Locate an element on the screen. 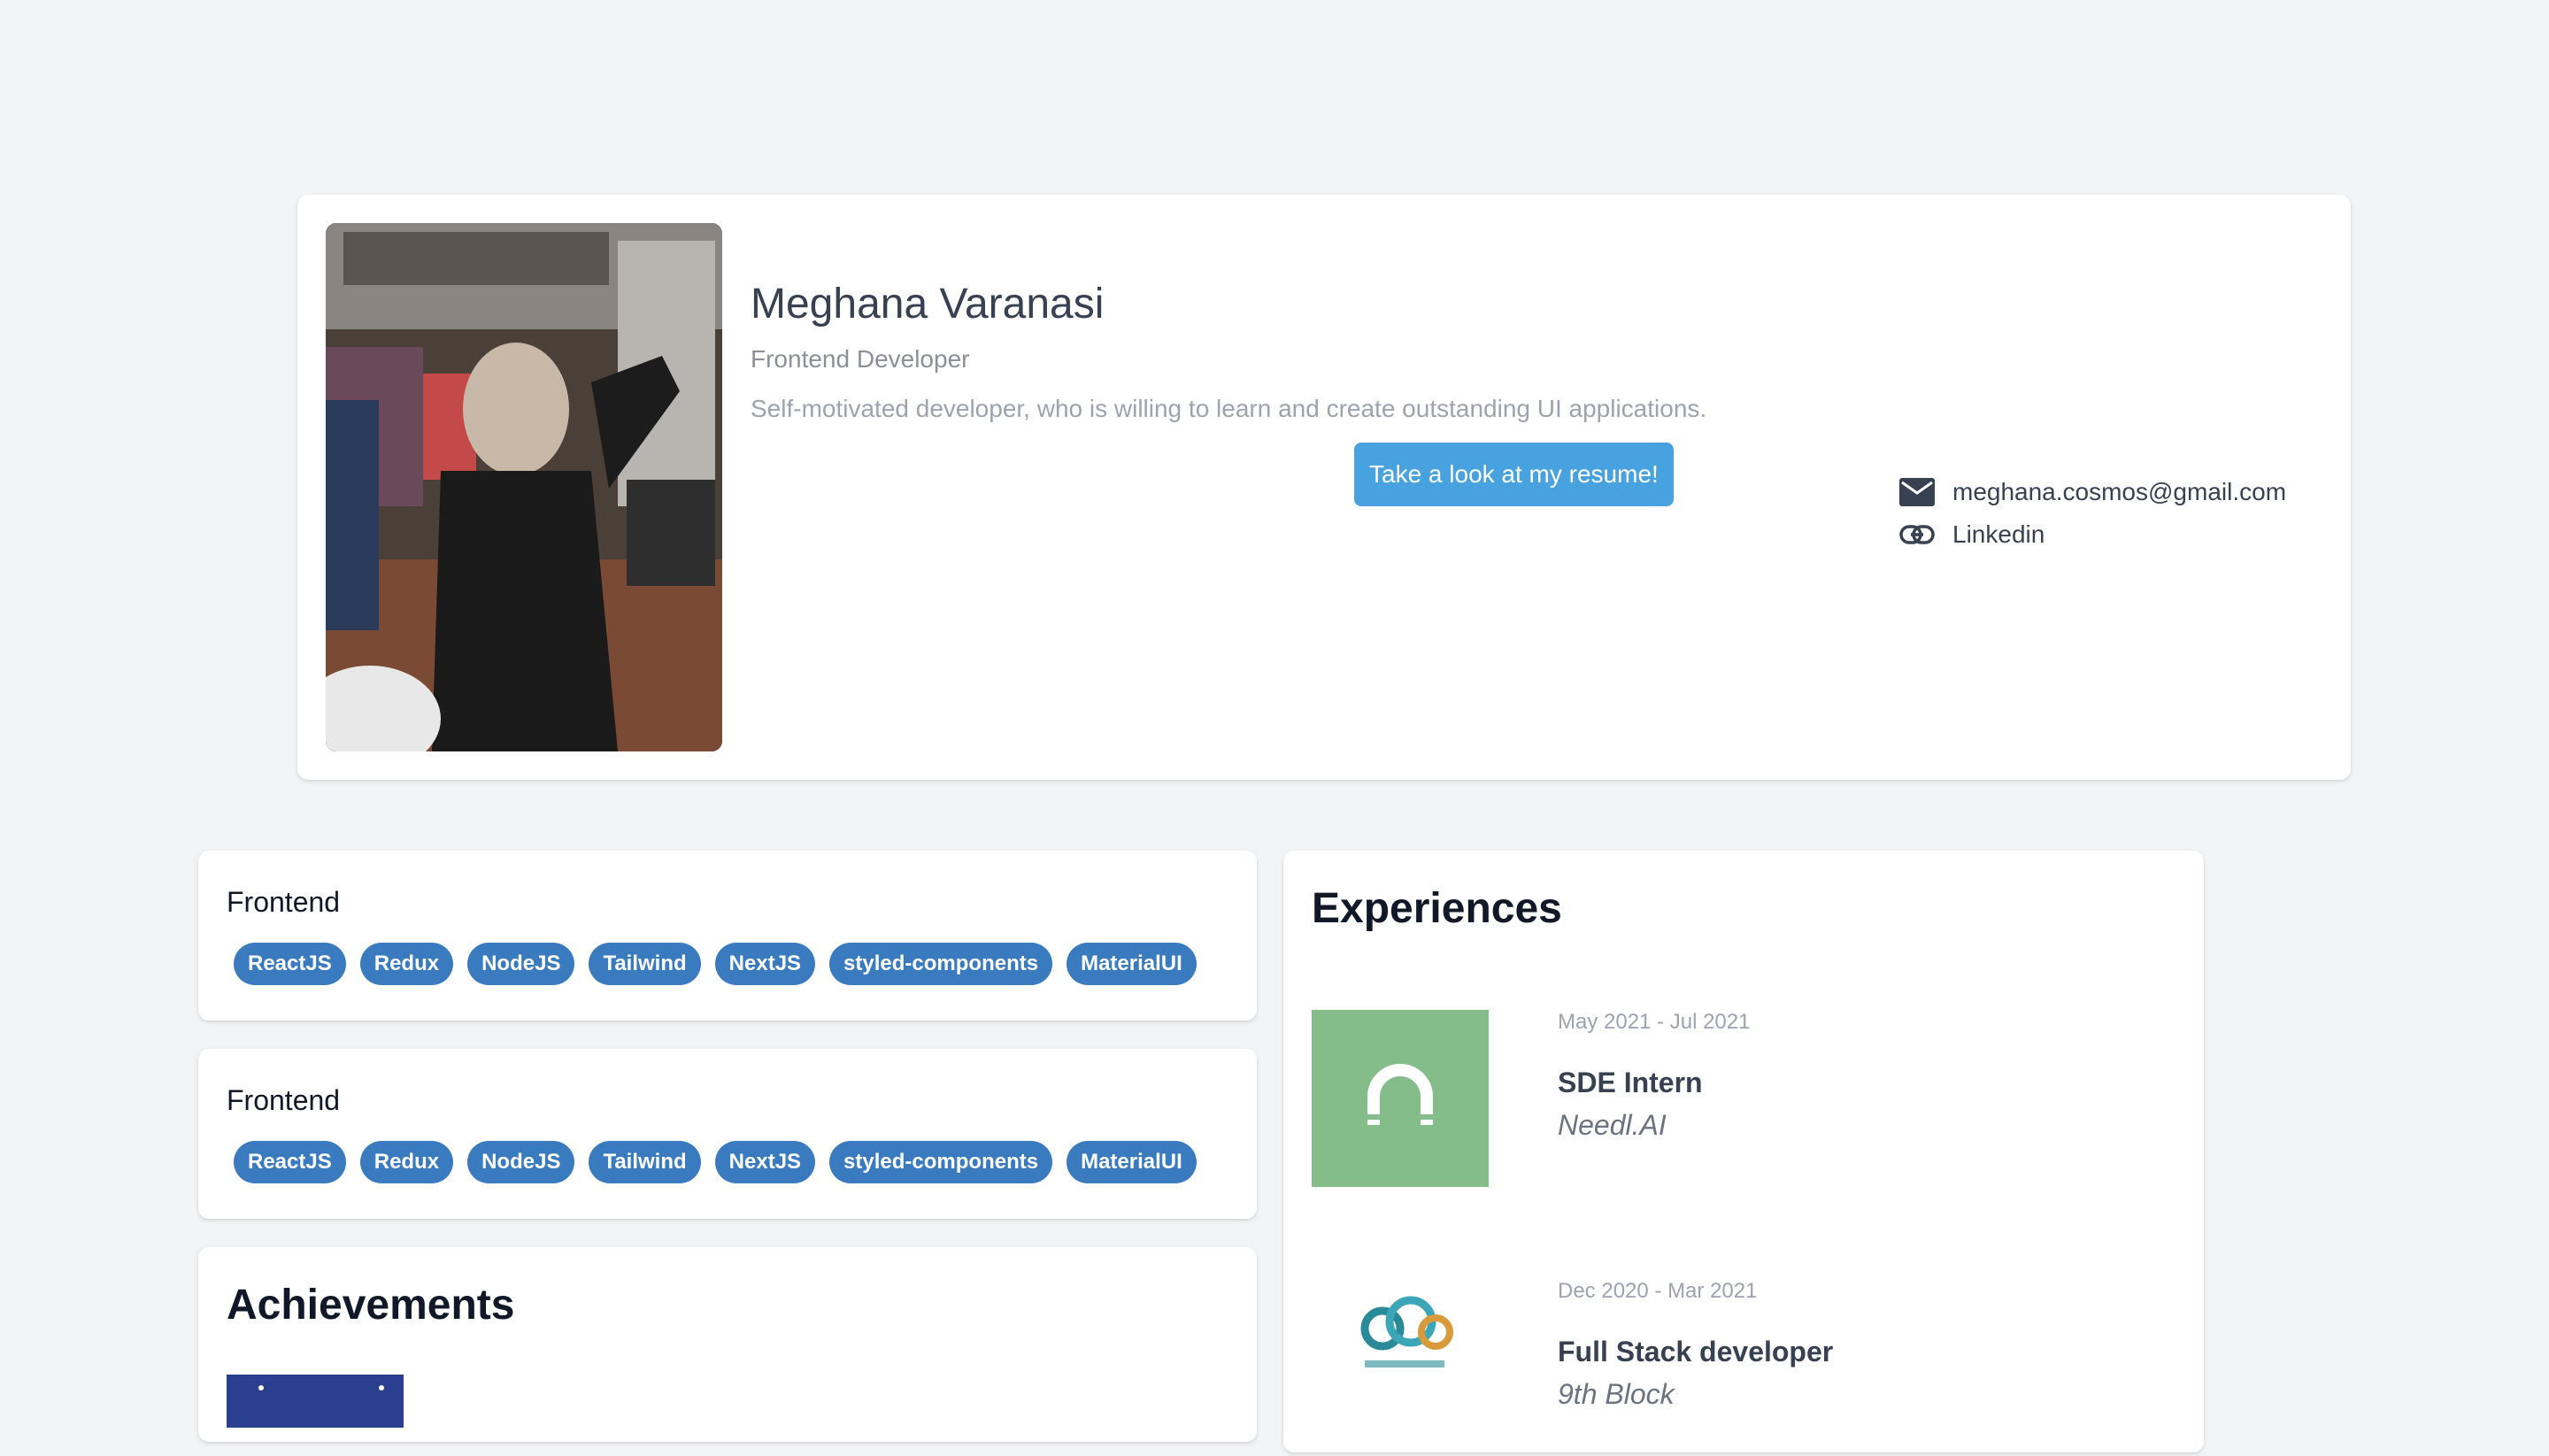 This screenshot has width=2549, height=1456. mail-icon is located at coordinates (1918, 492).